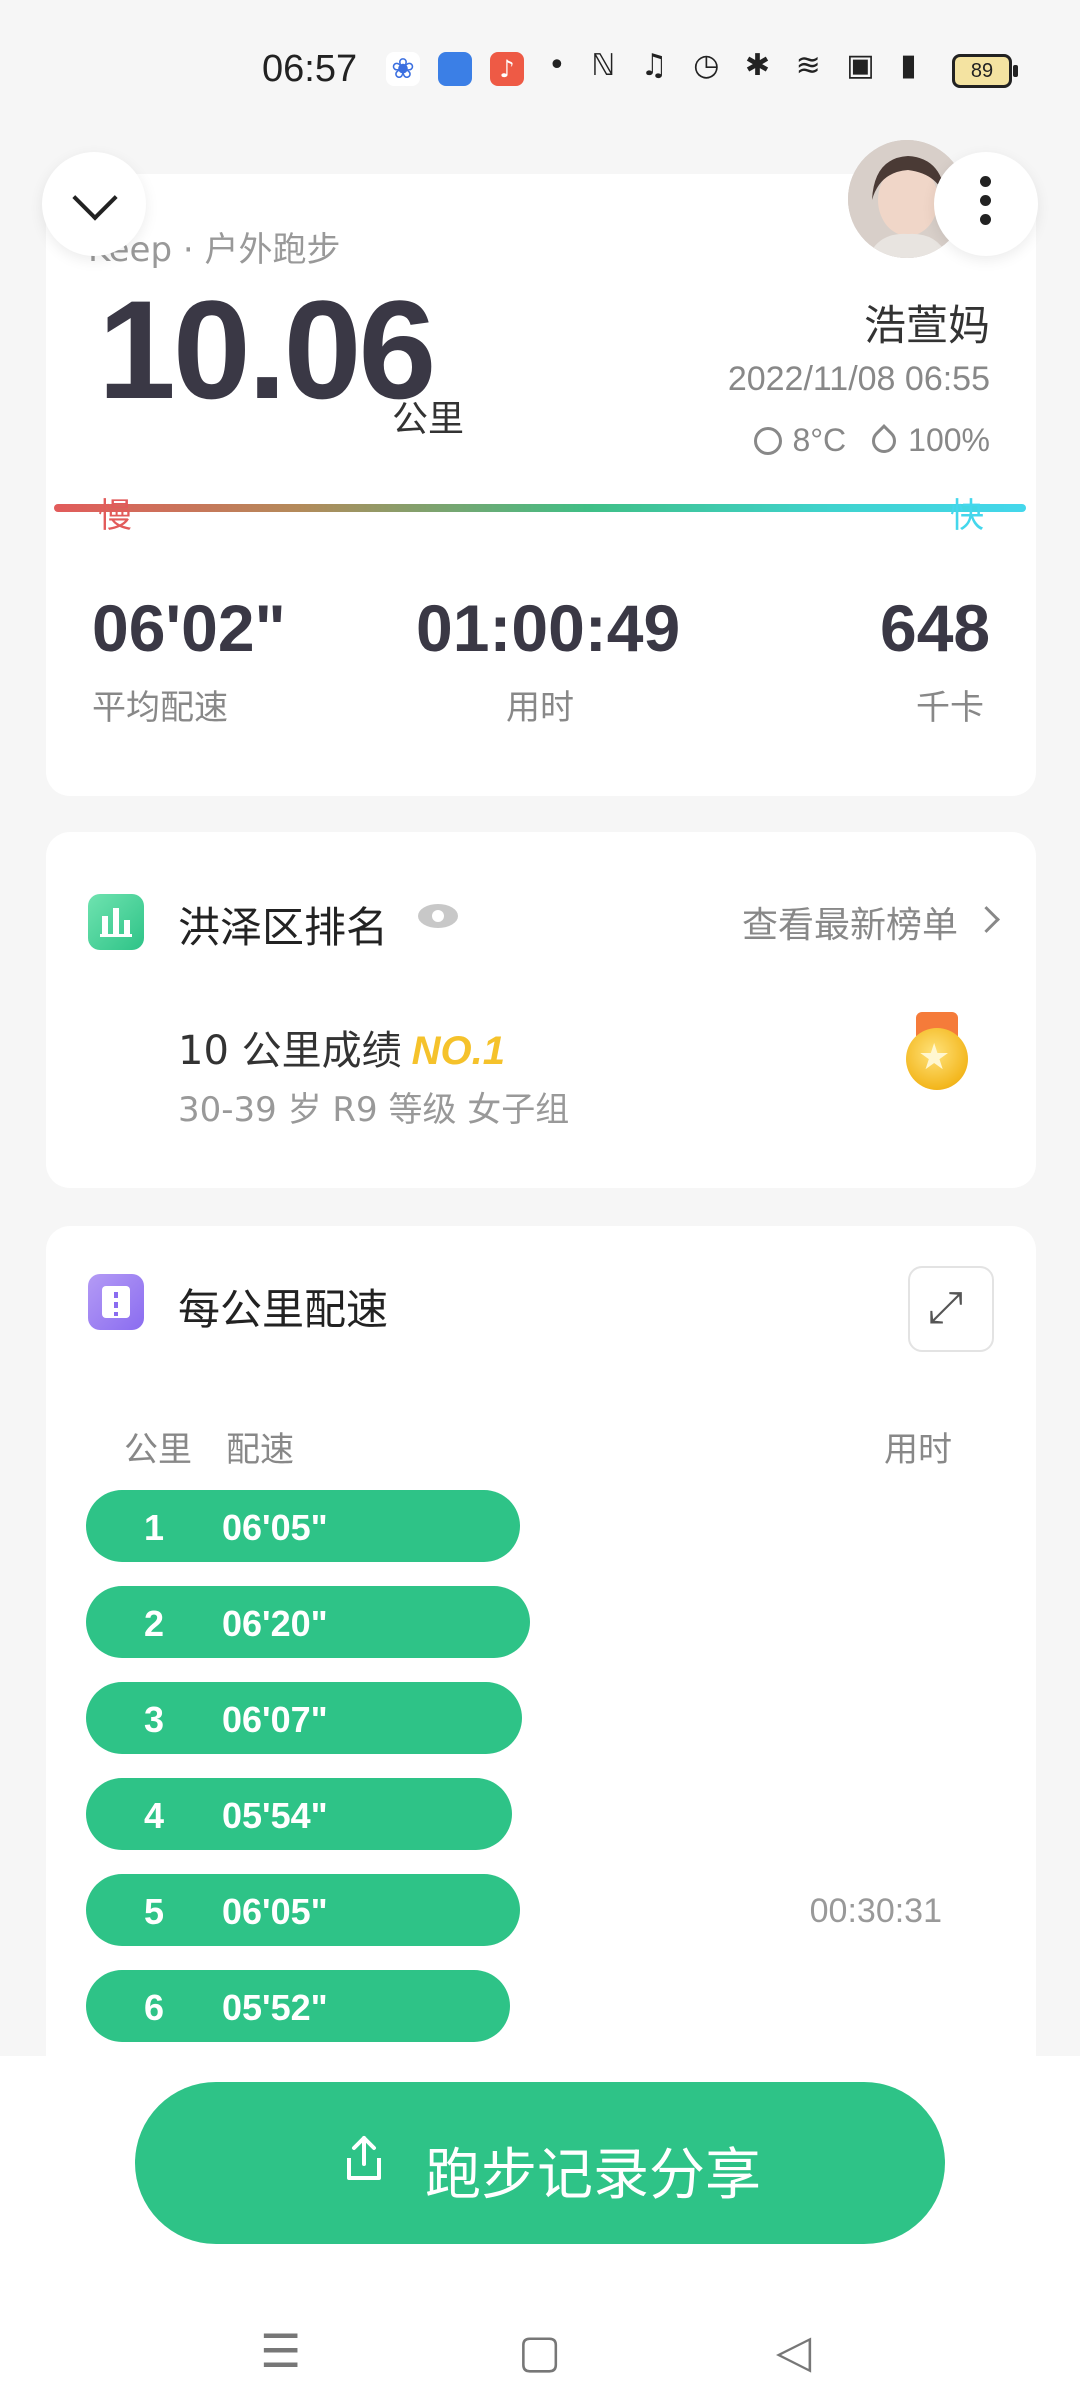 This screenshot has width=1080, height=2400. What do you see at coordinates (115, 516) in the screenshot?
I see `pace-slow-label: 慢` at bounding box center [115, 516].